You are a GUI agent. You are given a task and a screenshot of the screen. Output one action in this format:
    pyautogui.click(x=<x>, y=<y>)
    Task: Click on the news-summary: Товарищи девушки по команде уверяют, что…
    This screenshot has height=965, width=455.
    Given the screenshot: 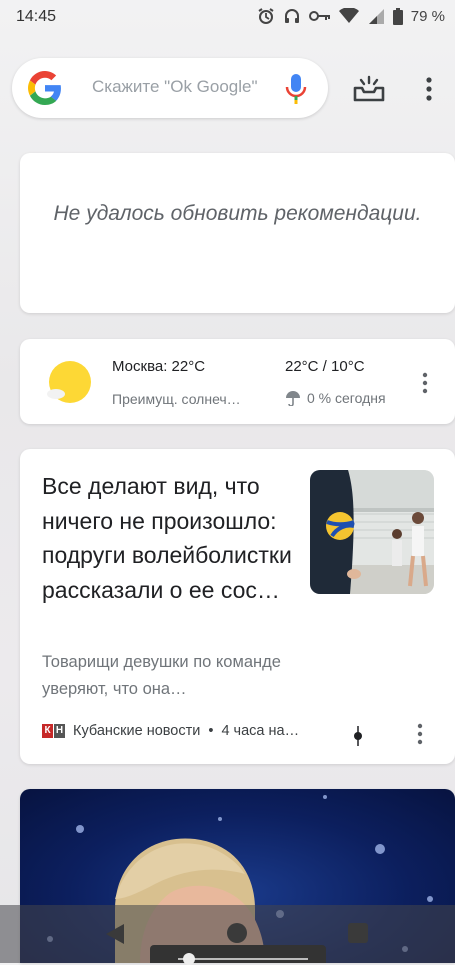 What is the action you would take?
    pyautogui.click(x=161, y=675)
    